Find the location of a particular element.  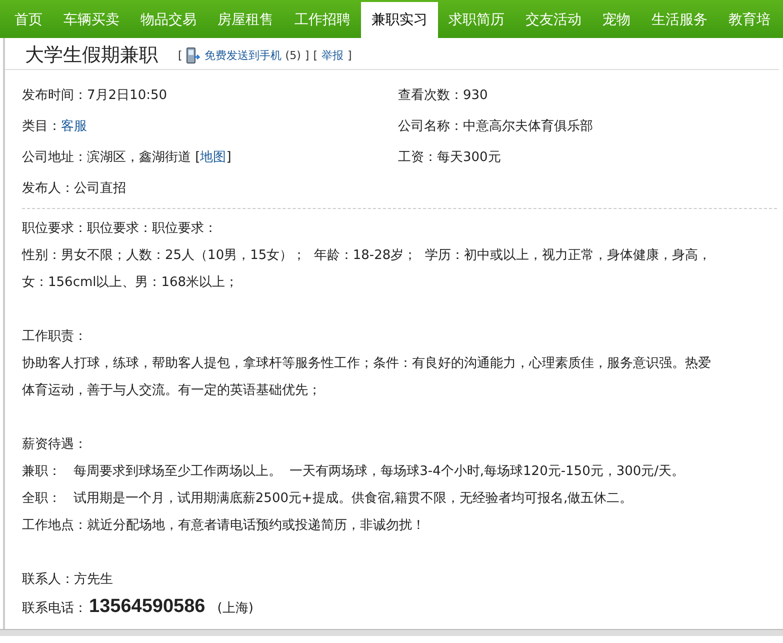

info-label: 类目： is located at coordinates (41, 126).